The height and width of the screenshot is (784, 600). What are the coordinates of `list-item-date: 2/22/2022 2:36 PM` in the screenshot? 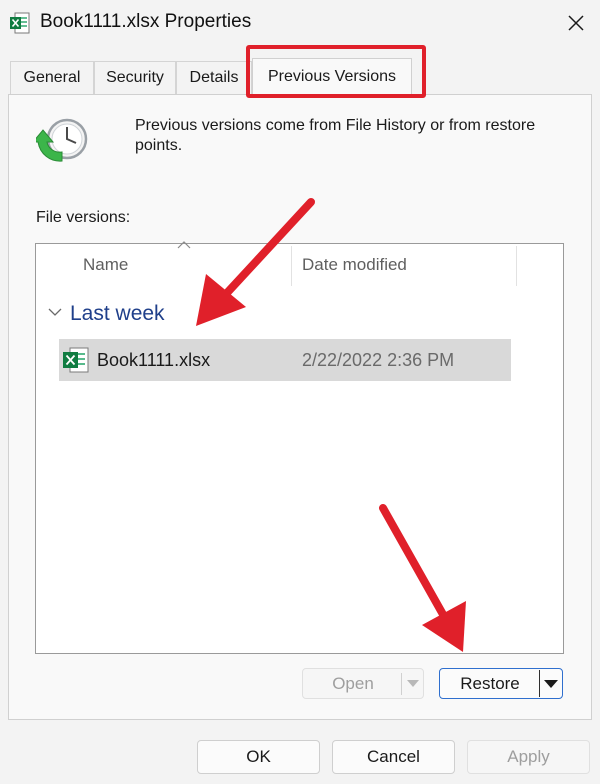 It's located at (378, 360).